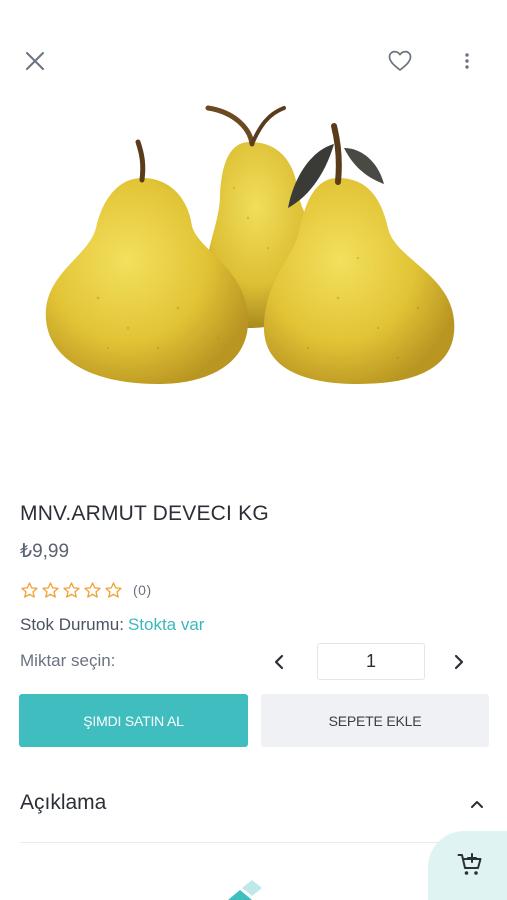 Image resolution: width=507 pixels, height=900 pixels. I want to click on more-vertical-icon, so click(467, 61).